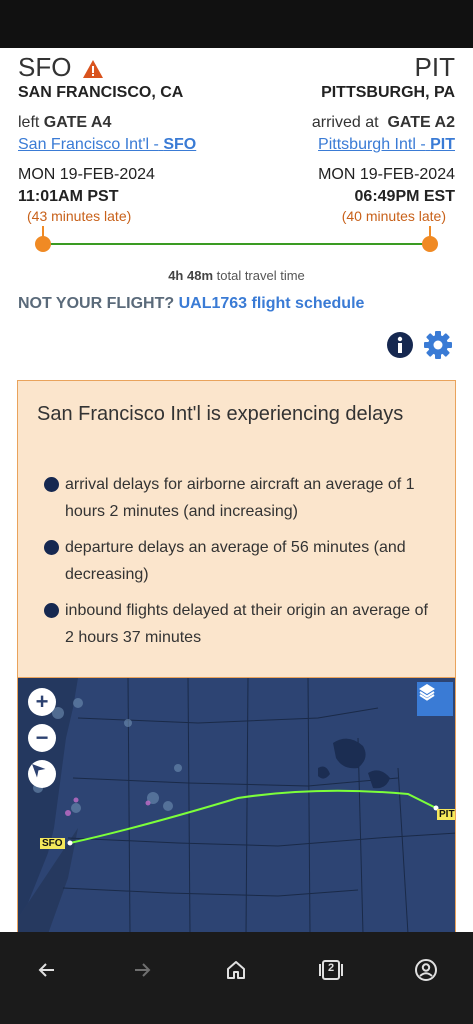  Describe the element at coordinates (237, 244) in the screenshot. I see `flight-progress-track` at that location.